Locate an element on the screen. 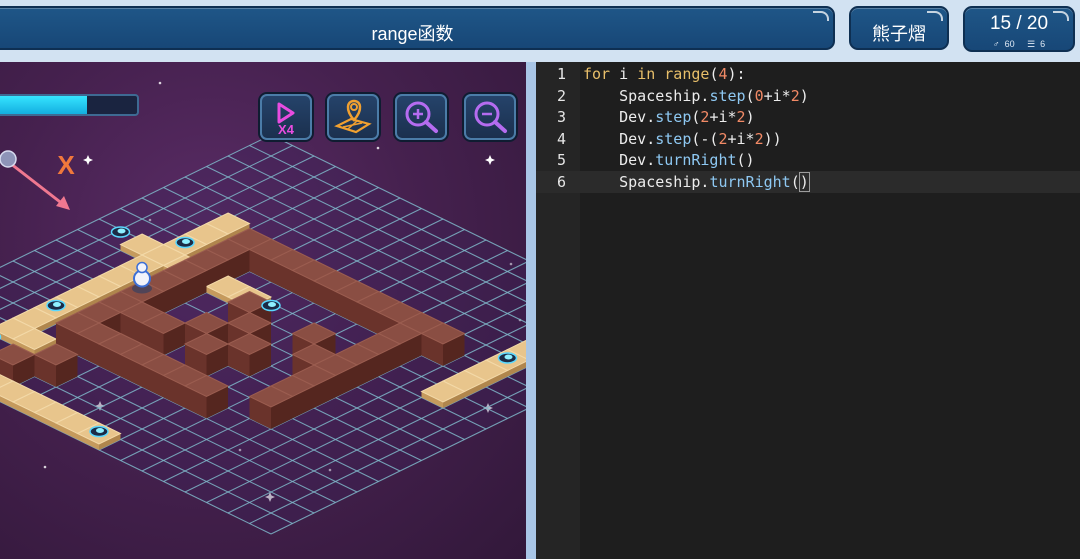  level-progress-panel: 15 / 20 ♂ 60 ☰ 6 is located at coordinates (1019, 29).